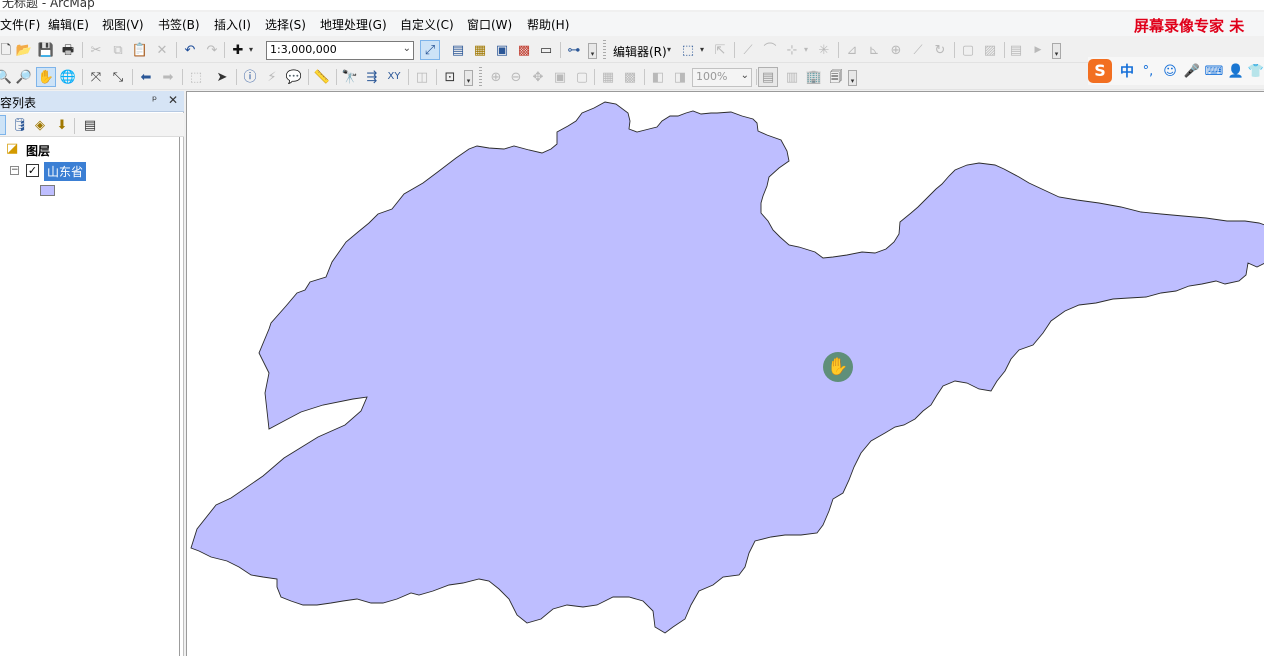 Image resolution: width=1264 pixels, height=656 pixels. I want to click on attributes-icon: ▢, so click(968, 50).